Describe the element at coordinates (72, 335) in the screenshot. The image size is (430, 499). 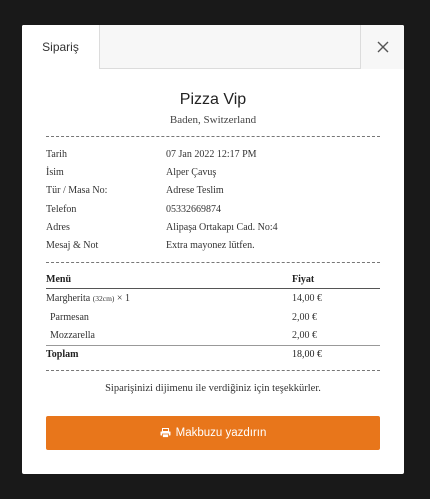
I see `menu-item-name: Mozzarella` at that location.